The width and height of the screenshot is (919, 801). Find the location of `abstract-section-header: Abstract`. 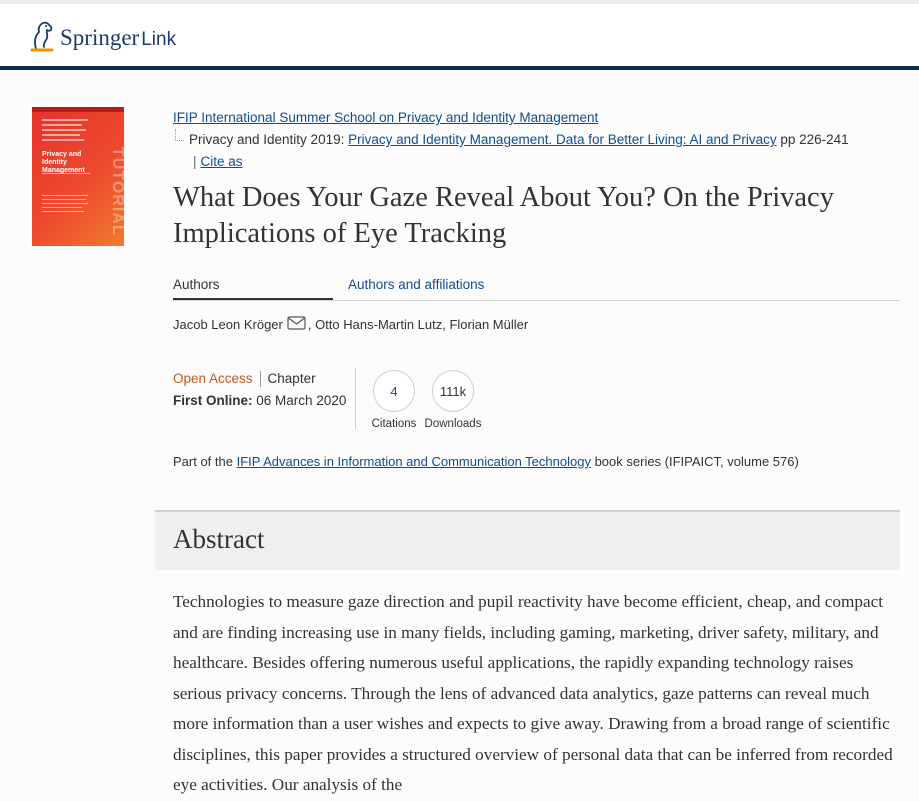

abstract-section-header: Abstract is located at coordinates (527, 540).